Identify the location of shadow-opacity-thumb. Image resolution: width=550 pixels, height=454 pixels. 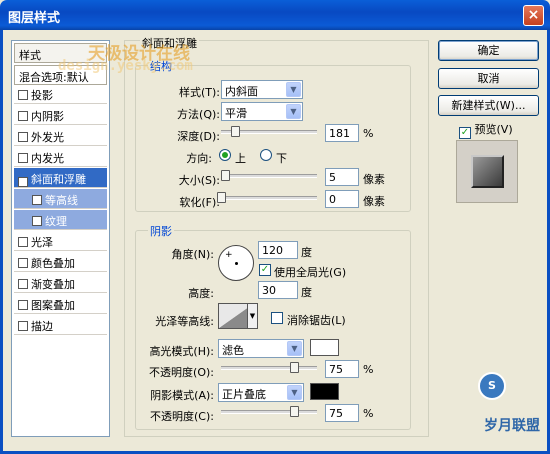
(294, 411).